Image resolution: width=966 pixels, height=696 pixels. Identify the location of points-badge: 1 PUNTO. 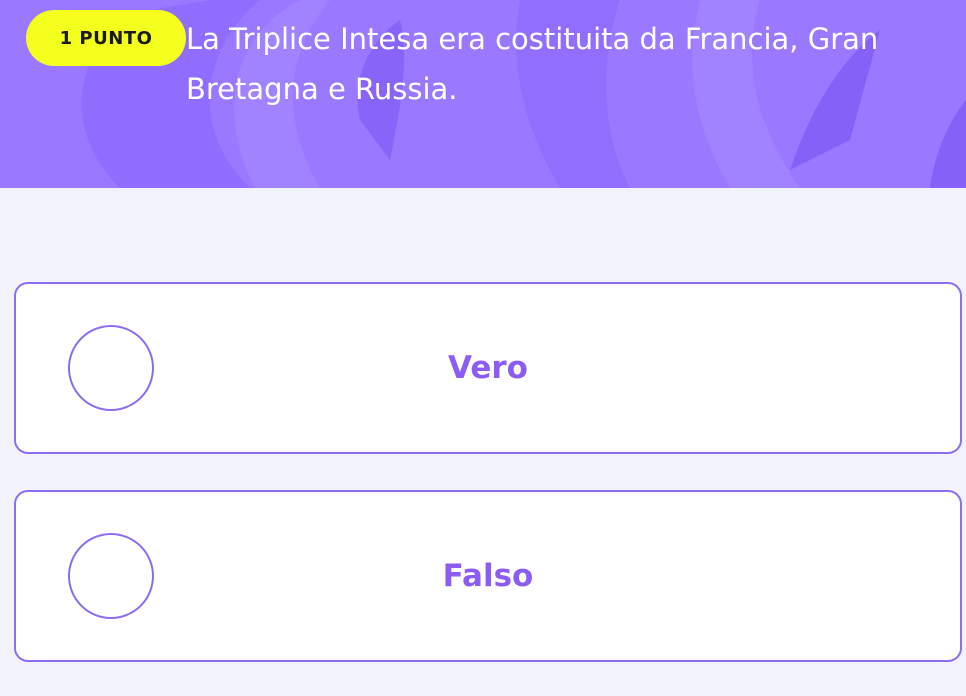
(106, 38).